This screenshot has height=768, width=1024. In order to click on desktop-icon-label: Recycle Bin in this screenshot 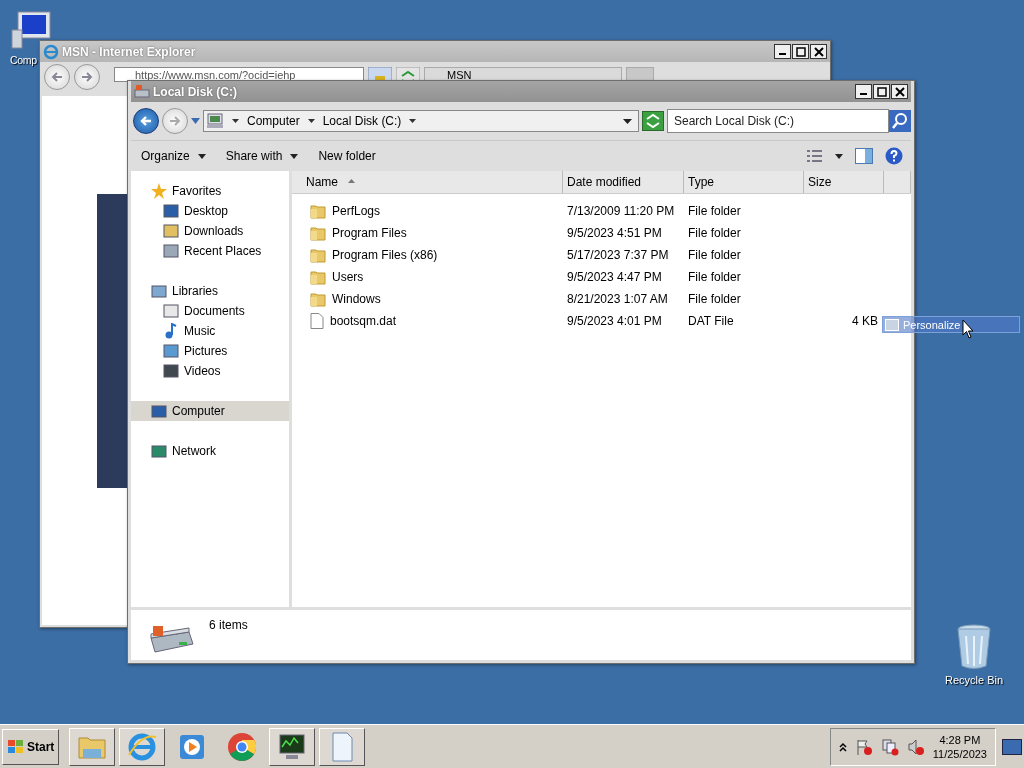, I will do `click(974, 680)`.